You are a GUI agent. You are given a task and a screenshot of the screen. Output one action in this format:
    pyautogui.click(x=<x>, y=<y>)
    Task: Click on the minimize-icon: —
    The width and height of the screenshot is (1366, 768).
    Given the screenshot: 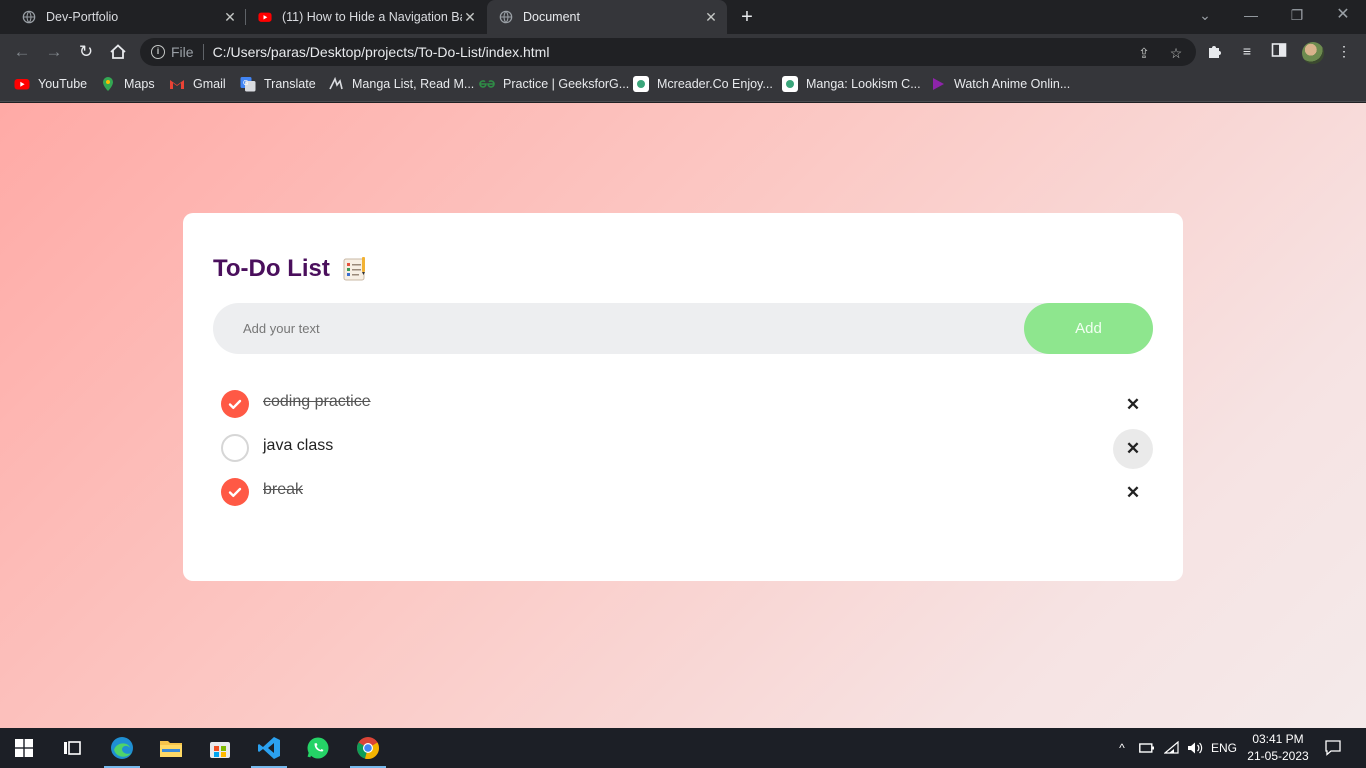 What is the action you would take?
    pyautogui.click(x=1251, y=15)
    